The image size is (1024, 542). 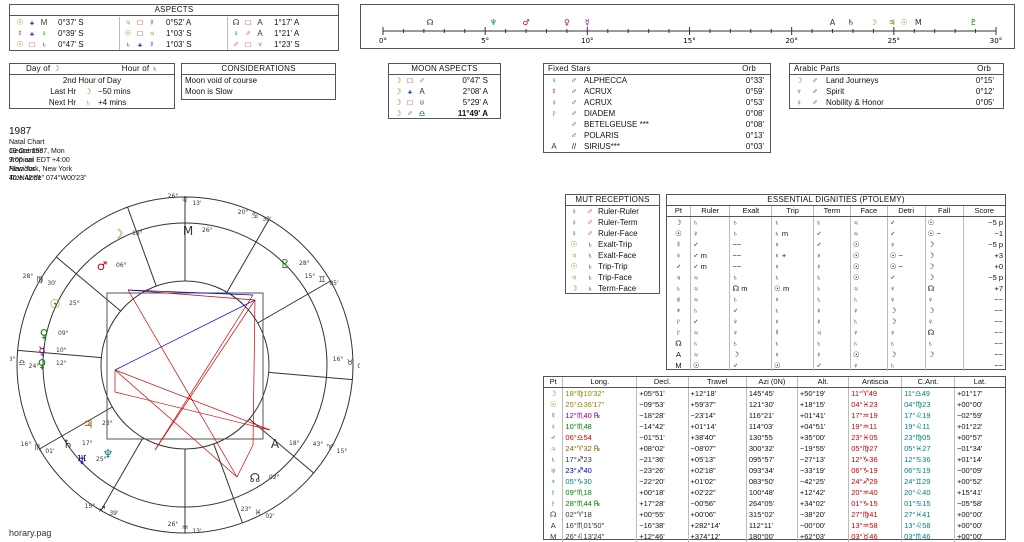 I want to click on moon-aspect-row: ☽ □ ♂ 0°47' S, so click(x=444, y=80).